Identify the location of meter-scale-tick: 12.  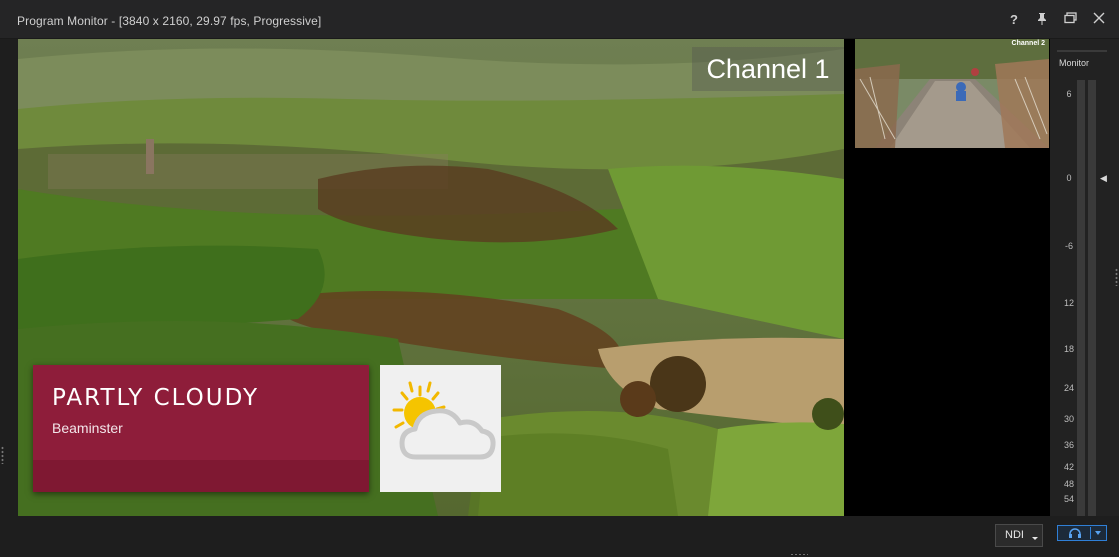
(1068, 303).